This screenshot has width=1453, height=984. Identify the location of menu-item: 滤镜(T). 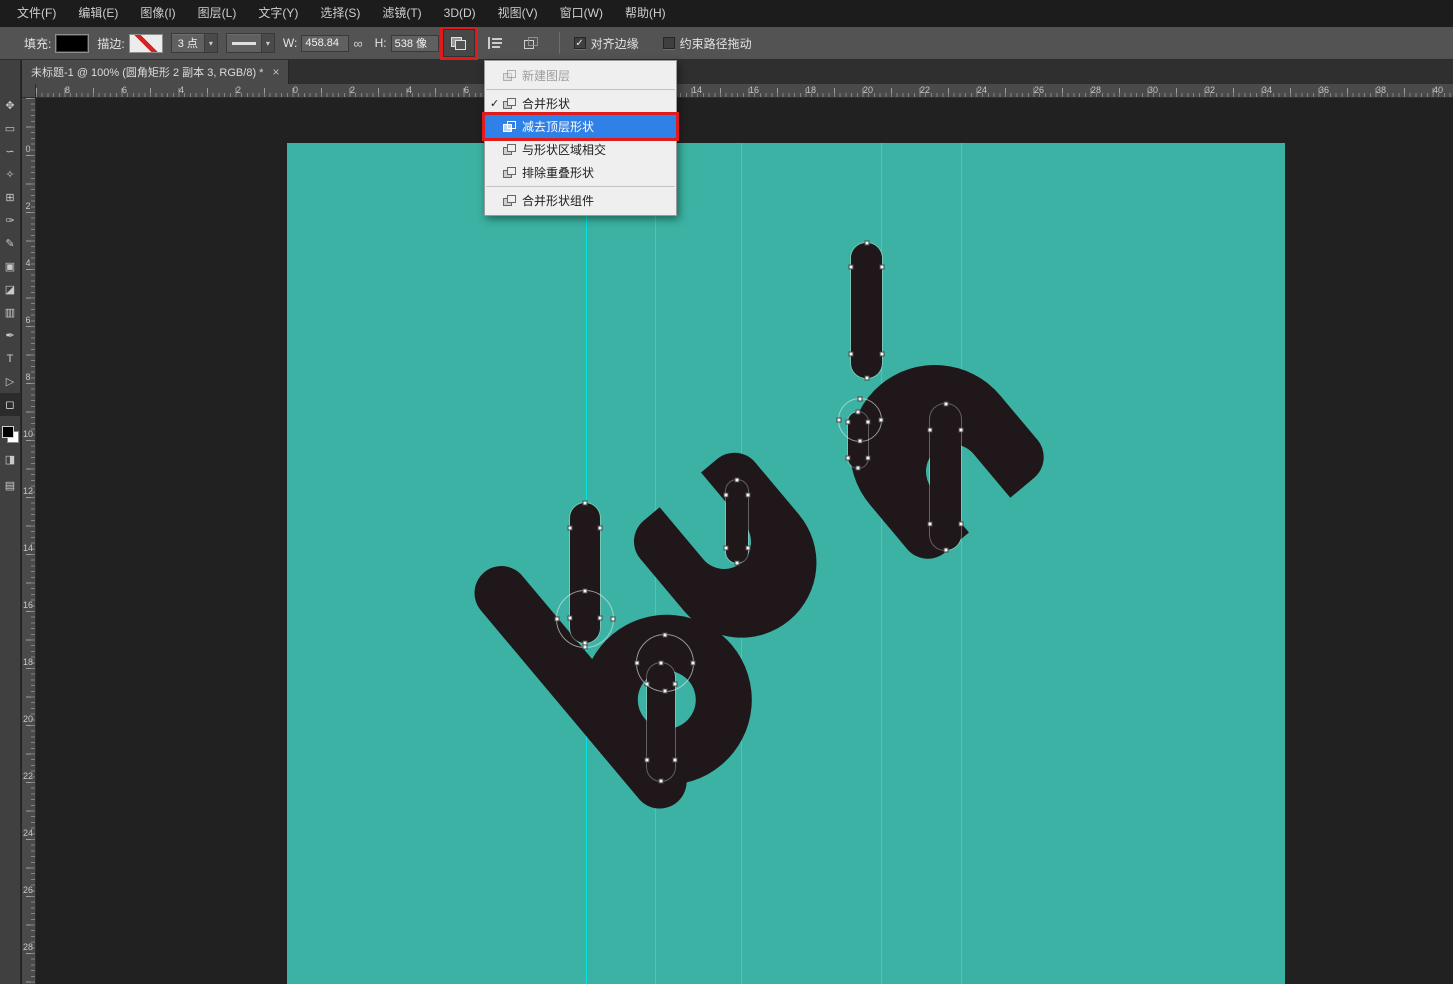
(401, 13).